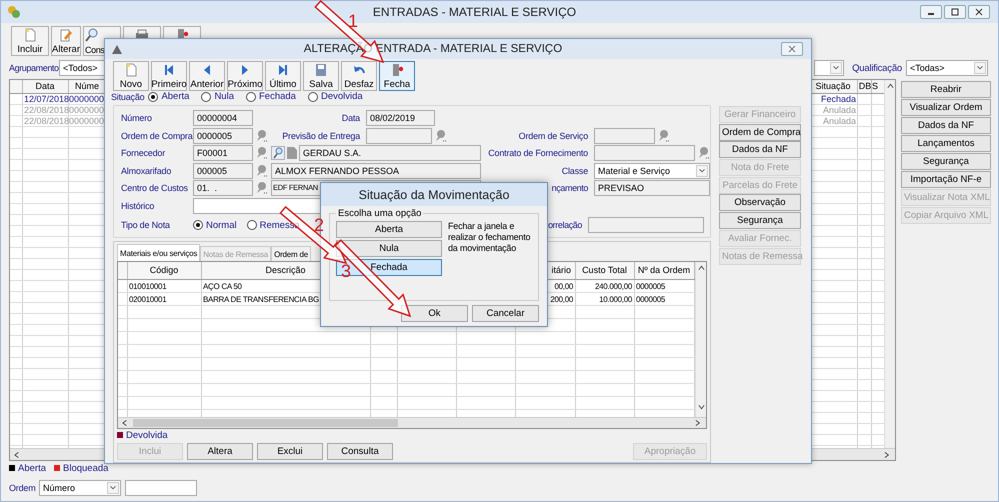  Describe the element at coordinates (215, 225) in the screenshot. I see `radio-option: Normal` at that location.